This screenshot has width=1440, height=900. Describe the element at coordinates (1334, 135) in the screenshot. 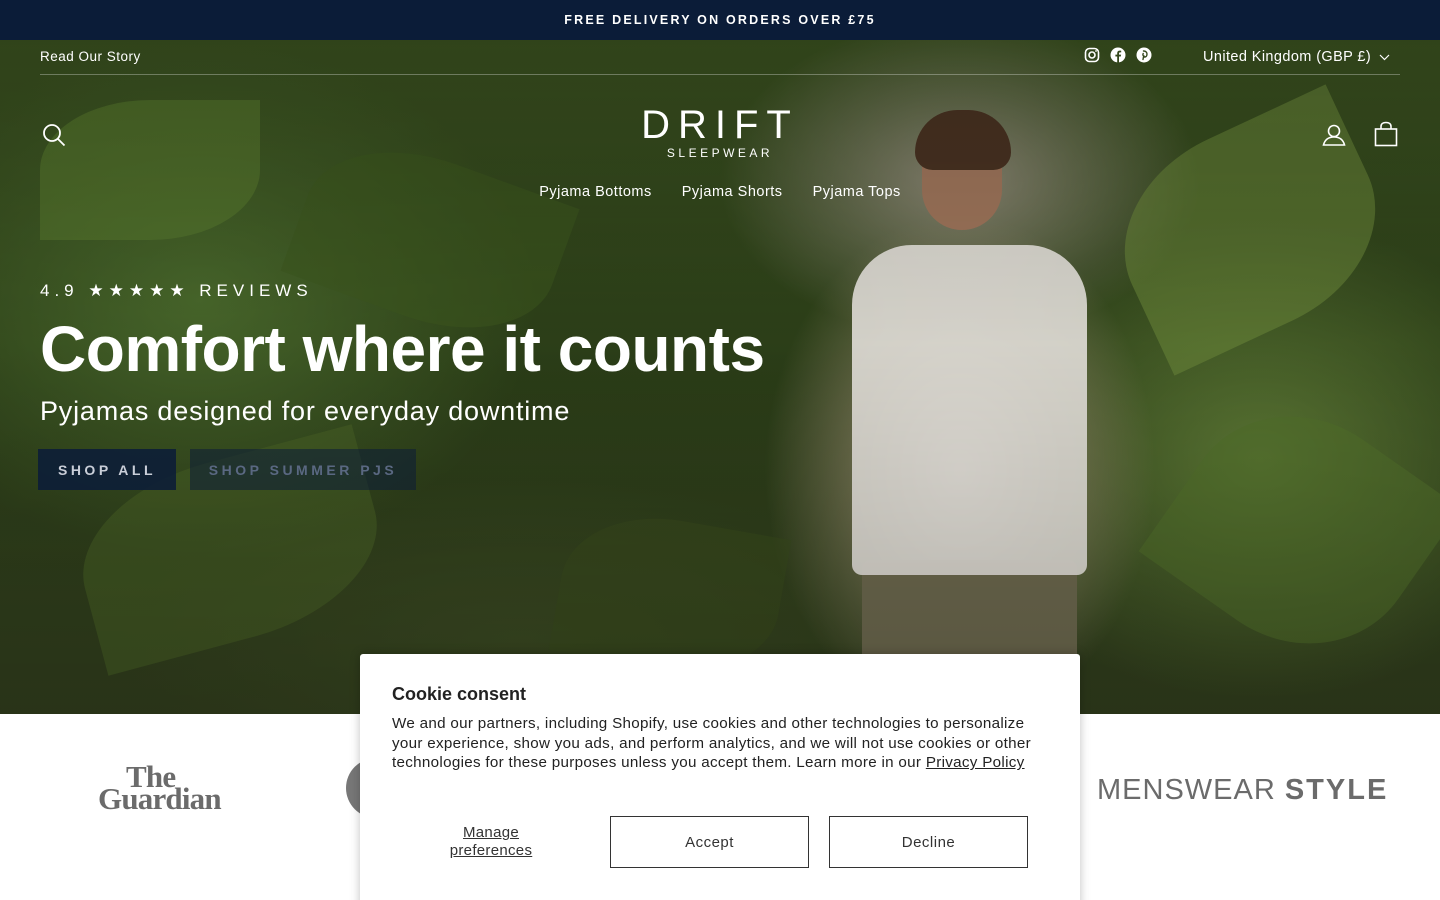

I see `account-icon` at that location.